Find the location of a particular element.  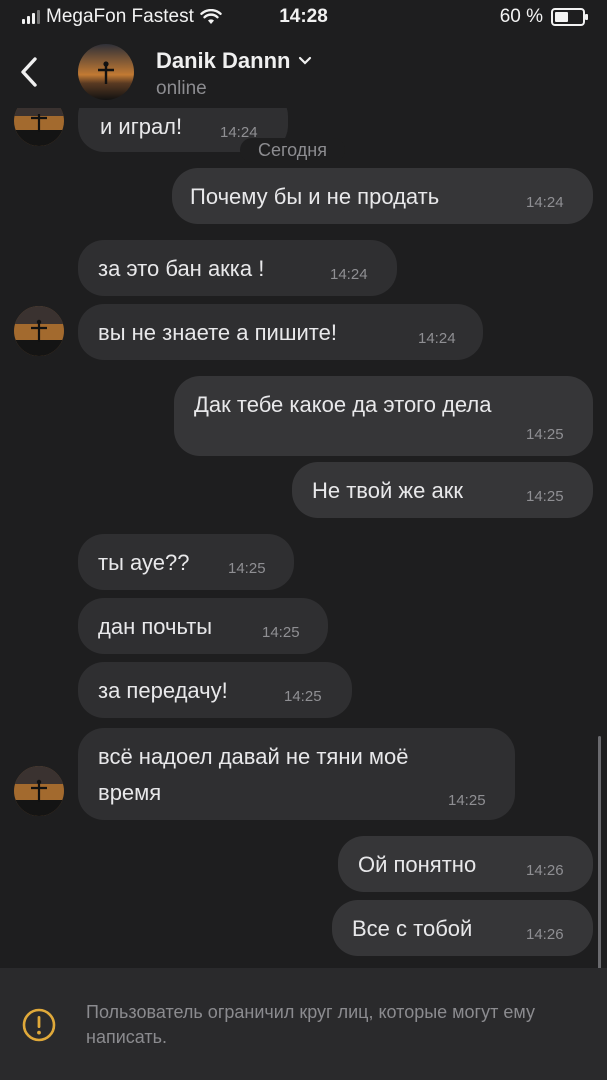

message-text: ты ауе?? is located at coordinates (144, 562).